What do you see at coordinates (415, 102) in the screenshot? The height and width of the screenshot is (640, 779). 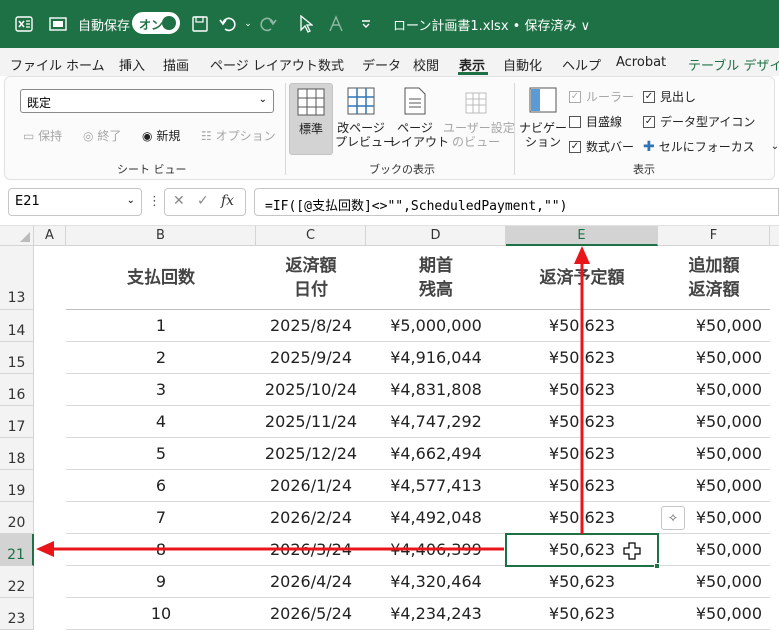 I see `page-layout-icon` at bounding box center [415, 102].